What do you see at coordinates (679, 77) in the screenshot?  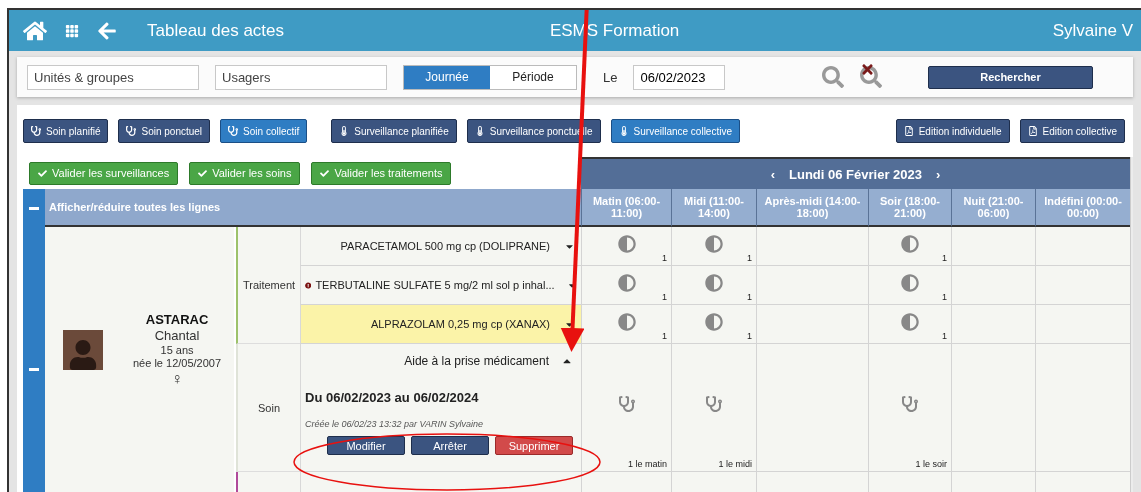 I see `date-field: 06/02/2023` at bounding box center [679, 77].